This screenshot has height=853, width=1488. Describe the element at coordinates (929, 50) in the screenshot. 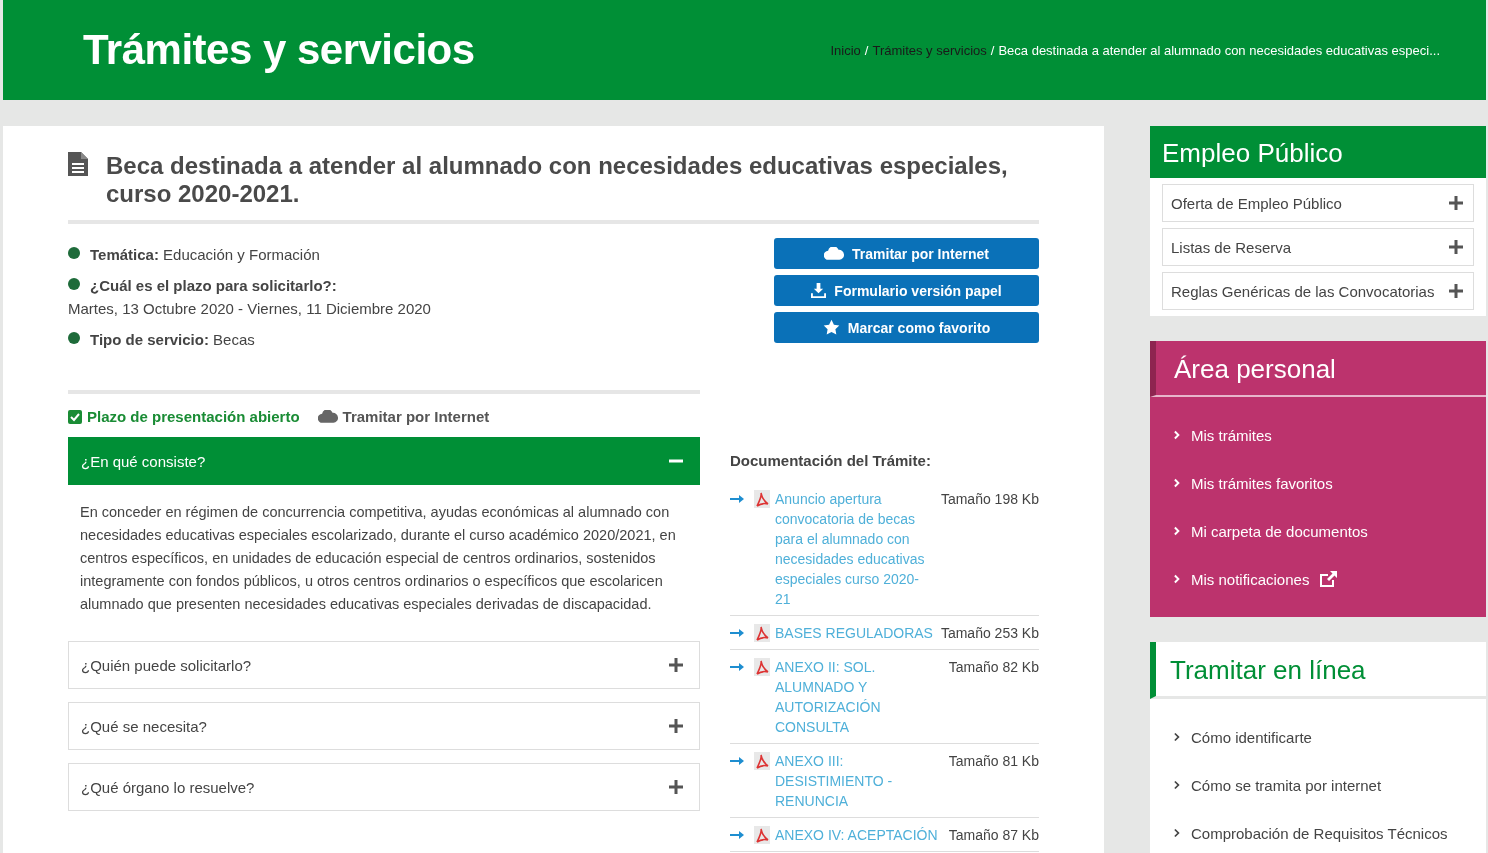

I see `breadcrumb-link: Trámites y servicios` at that location.